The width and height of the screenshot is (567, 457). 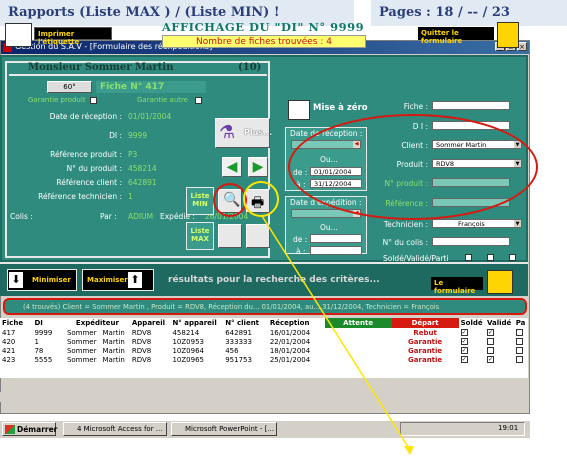 What do you see at coordinates (512, 257) in the screenshot?
I see `filter-parti-checkbox` at bounding box center [512, 257].